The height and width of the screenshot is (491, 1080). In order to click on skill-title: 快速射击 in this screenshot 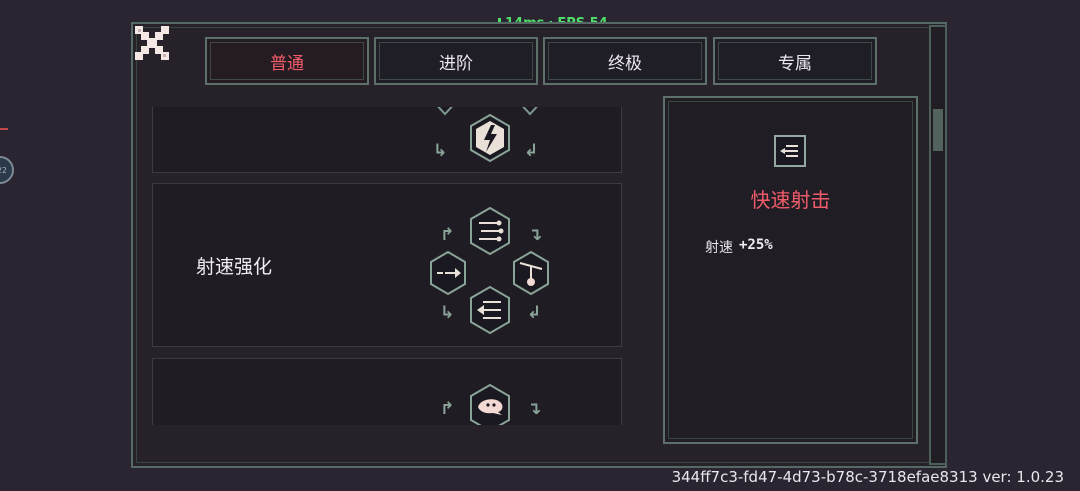, I will do `click(790, 200)`.